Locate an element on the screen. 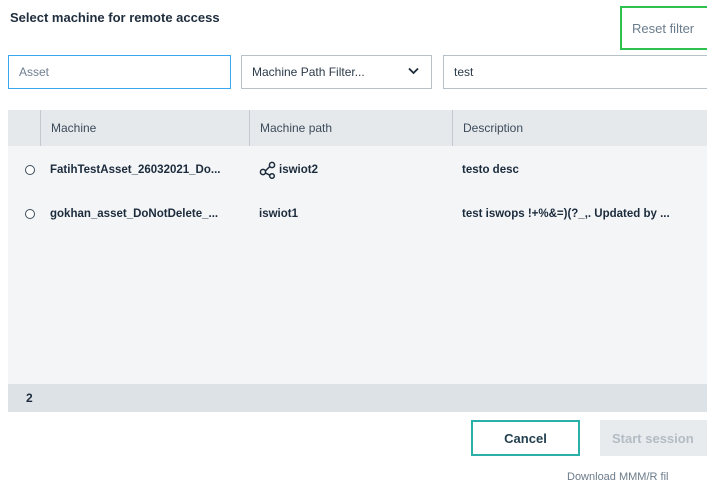  search-input is located at coordinates (575, 72).